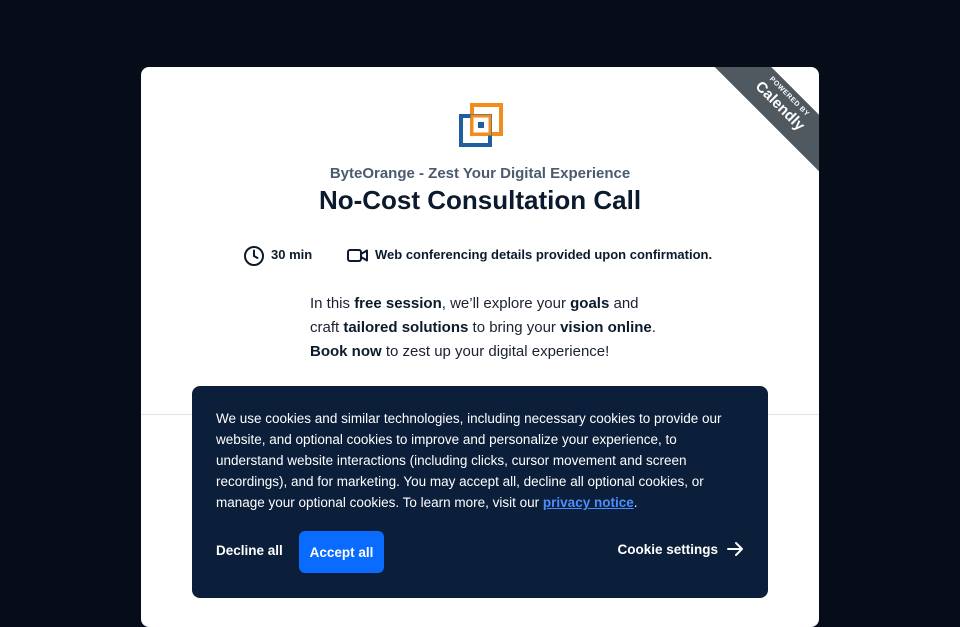 The width and height of the screenshot is (960, 627). What do you see at coordinates (606, 327) in the screenshot?
I see `desc-bold: vision online` at bounding box center [606, 327].